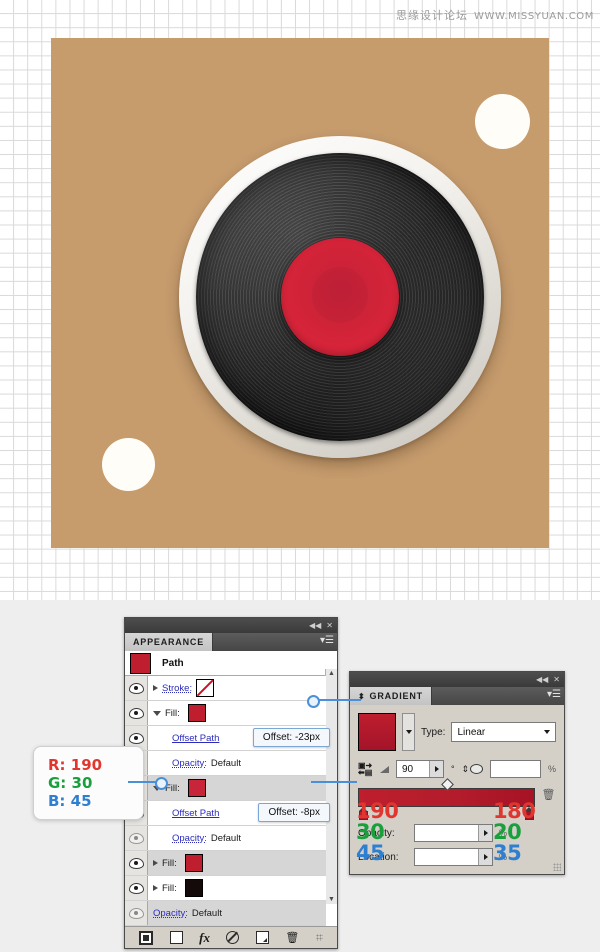 The width and height of the screenshot is (600, 952). Describe the element at coordinates (227, 738) in the screenshot. I see `appearance-row-offset-path-1: Offset Path Offset: -23px` at that location.